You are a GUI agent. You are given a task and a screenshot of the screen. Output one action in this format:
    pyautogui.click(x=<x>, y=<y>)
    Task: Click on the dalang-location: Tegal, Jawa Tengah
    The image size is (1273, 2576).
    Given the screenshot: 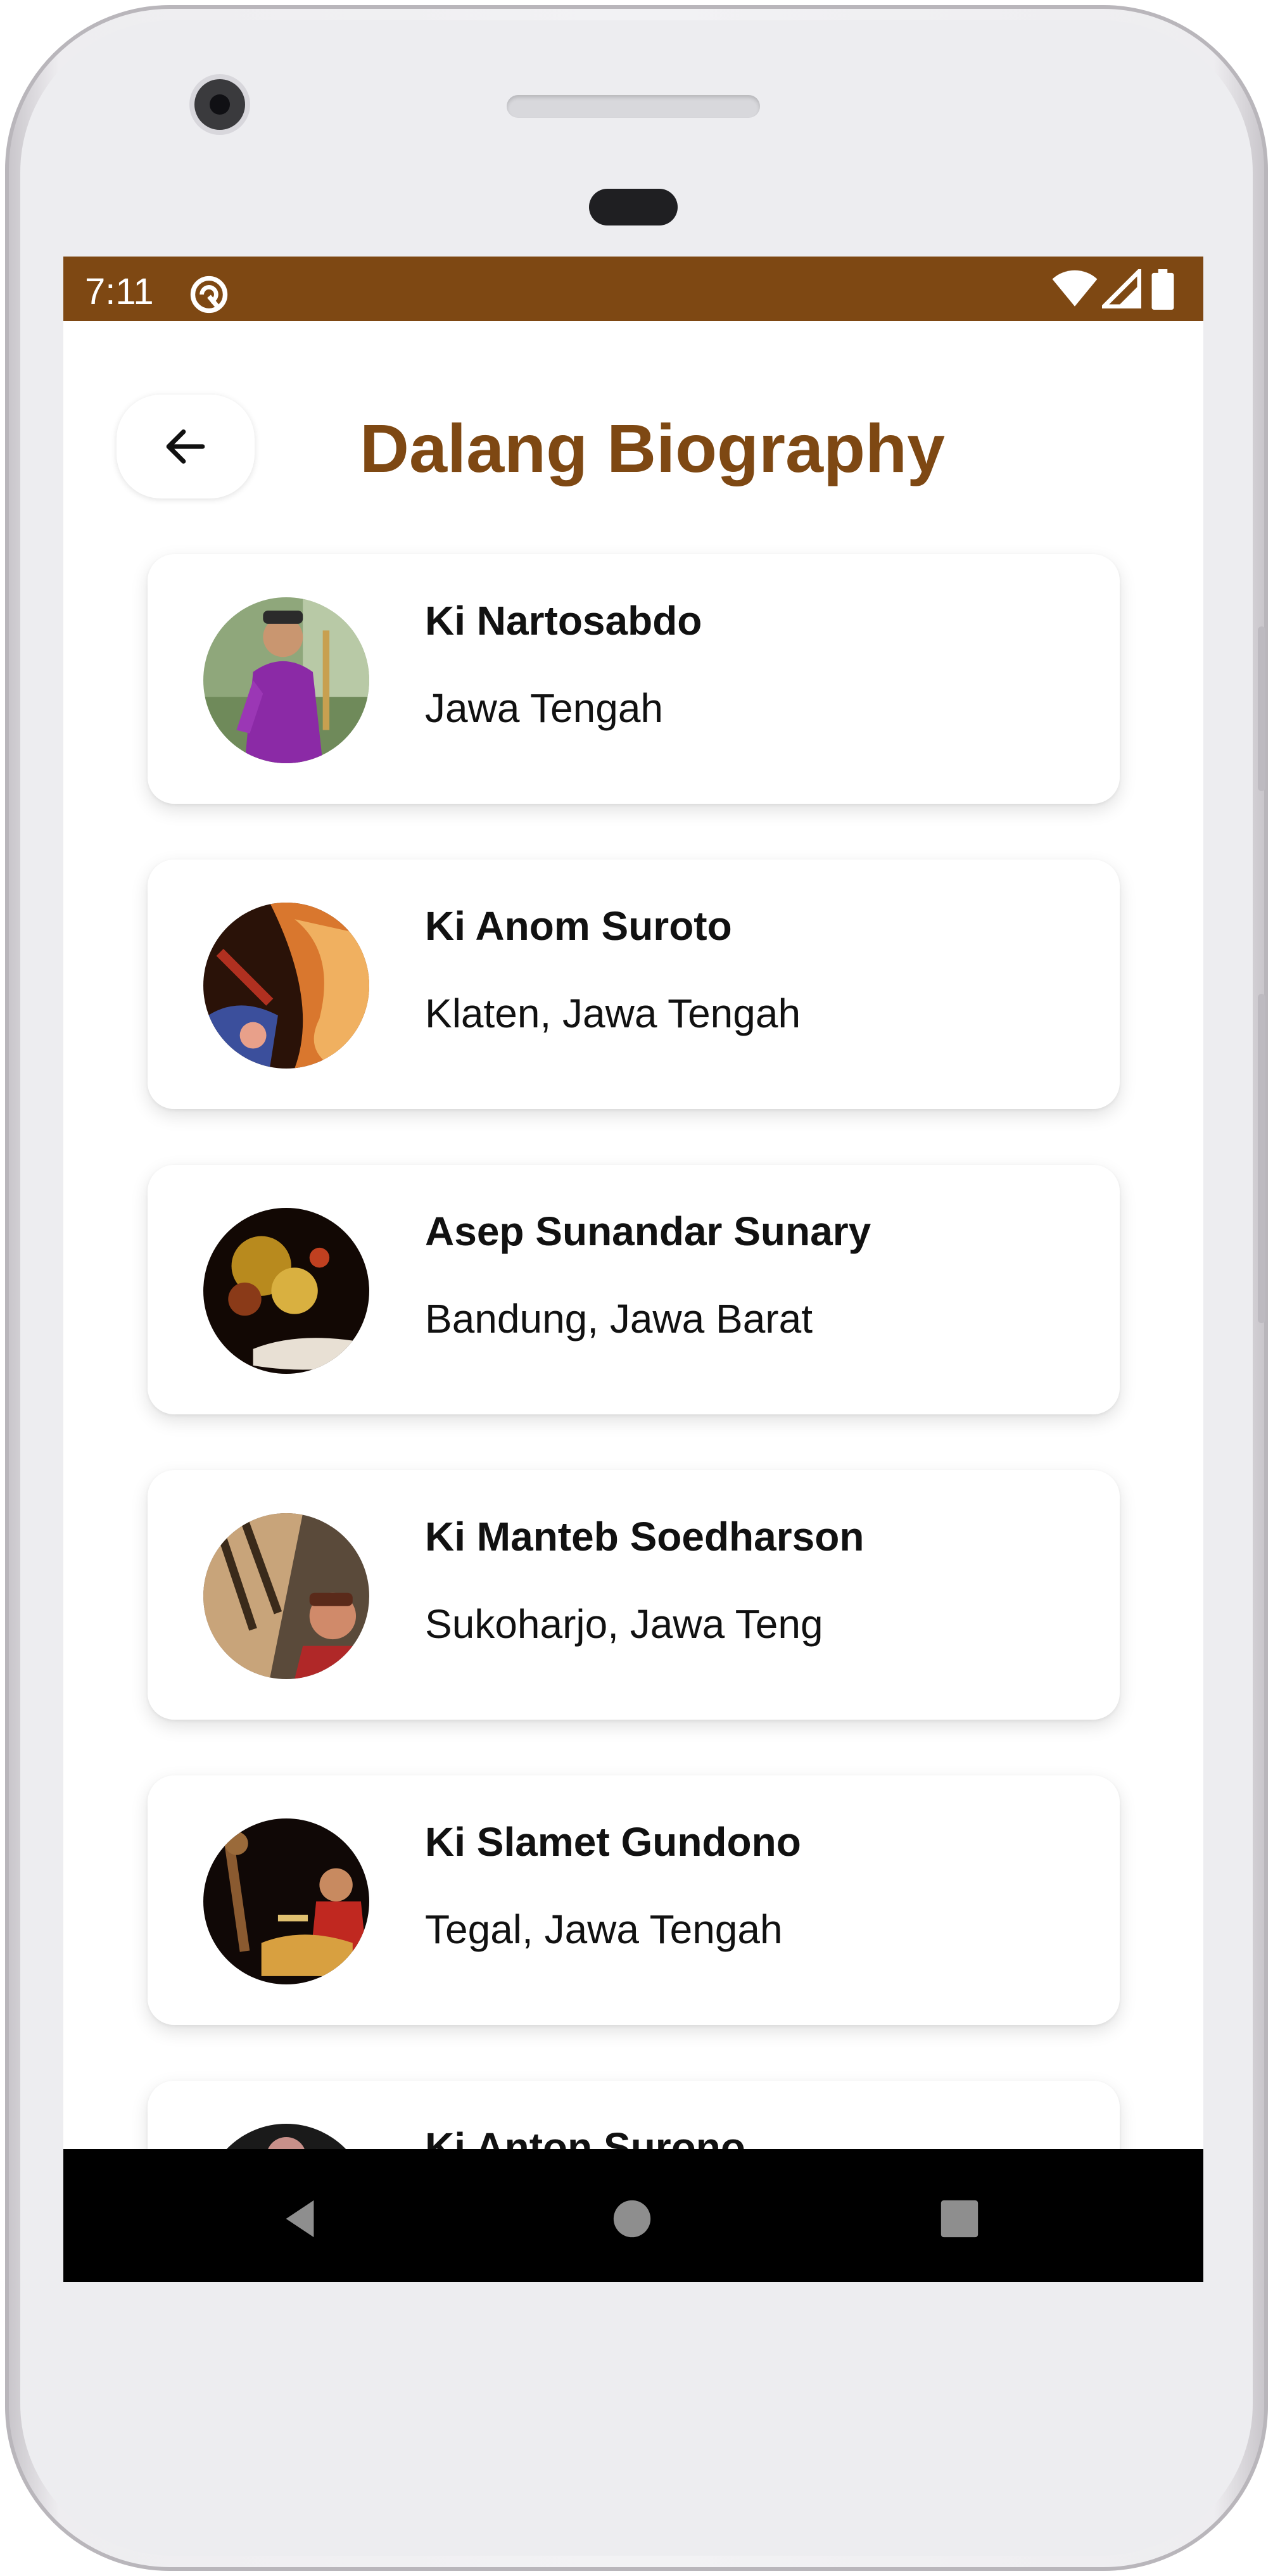 What is the action you would take?
    pyautogui.click(x=604, y=1929)
    